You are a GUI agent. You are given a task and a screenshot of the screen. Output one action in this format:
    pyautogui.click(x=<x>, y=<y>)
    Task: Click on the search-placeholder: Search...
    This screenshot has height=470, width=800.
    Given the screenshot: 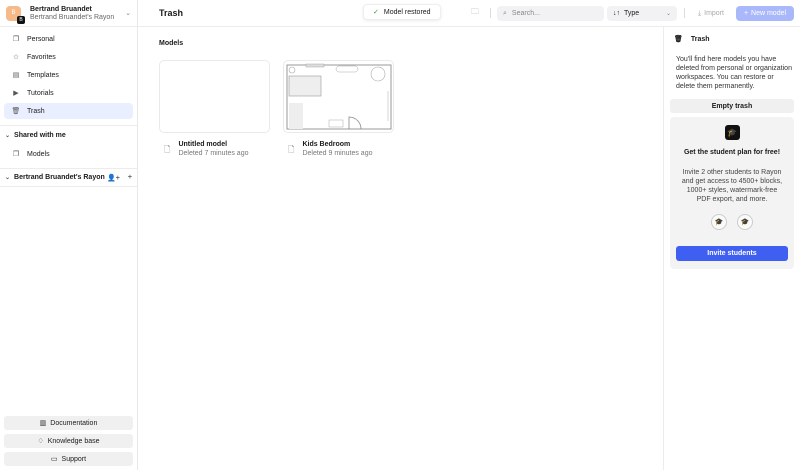 What is the action you would take?
    pyautogui.click(x=525, y=13)
    